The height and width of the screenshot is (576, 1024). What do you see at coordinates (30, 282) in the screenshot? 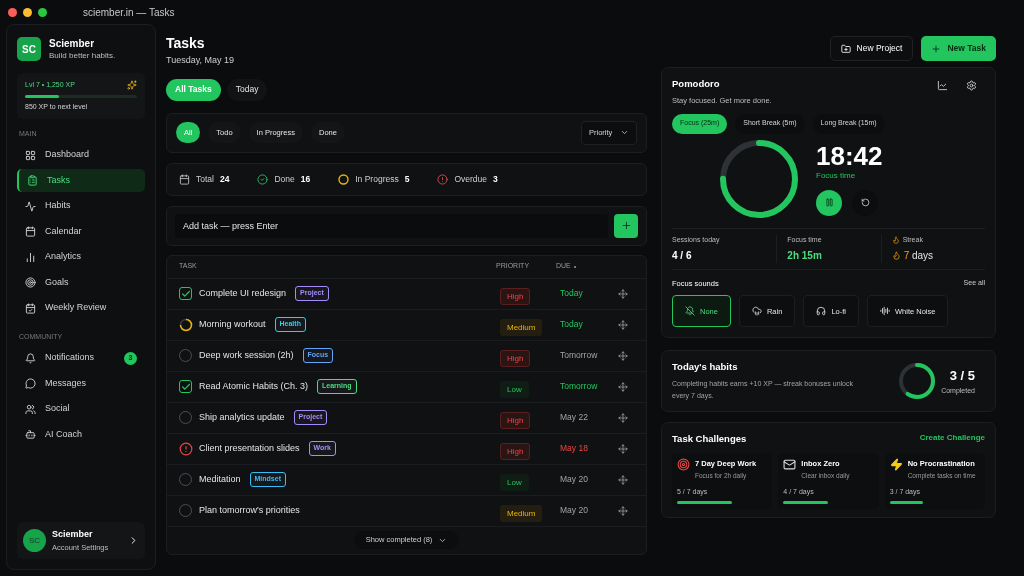
I see `target-icon` at bounding box center [30, 282].